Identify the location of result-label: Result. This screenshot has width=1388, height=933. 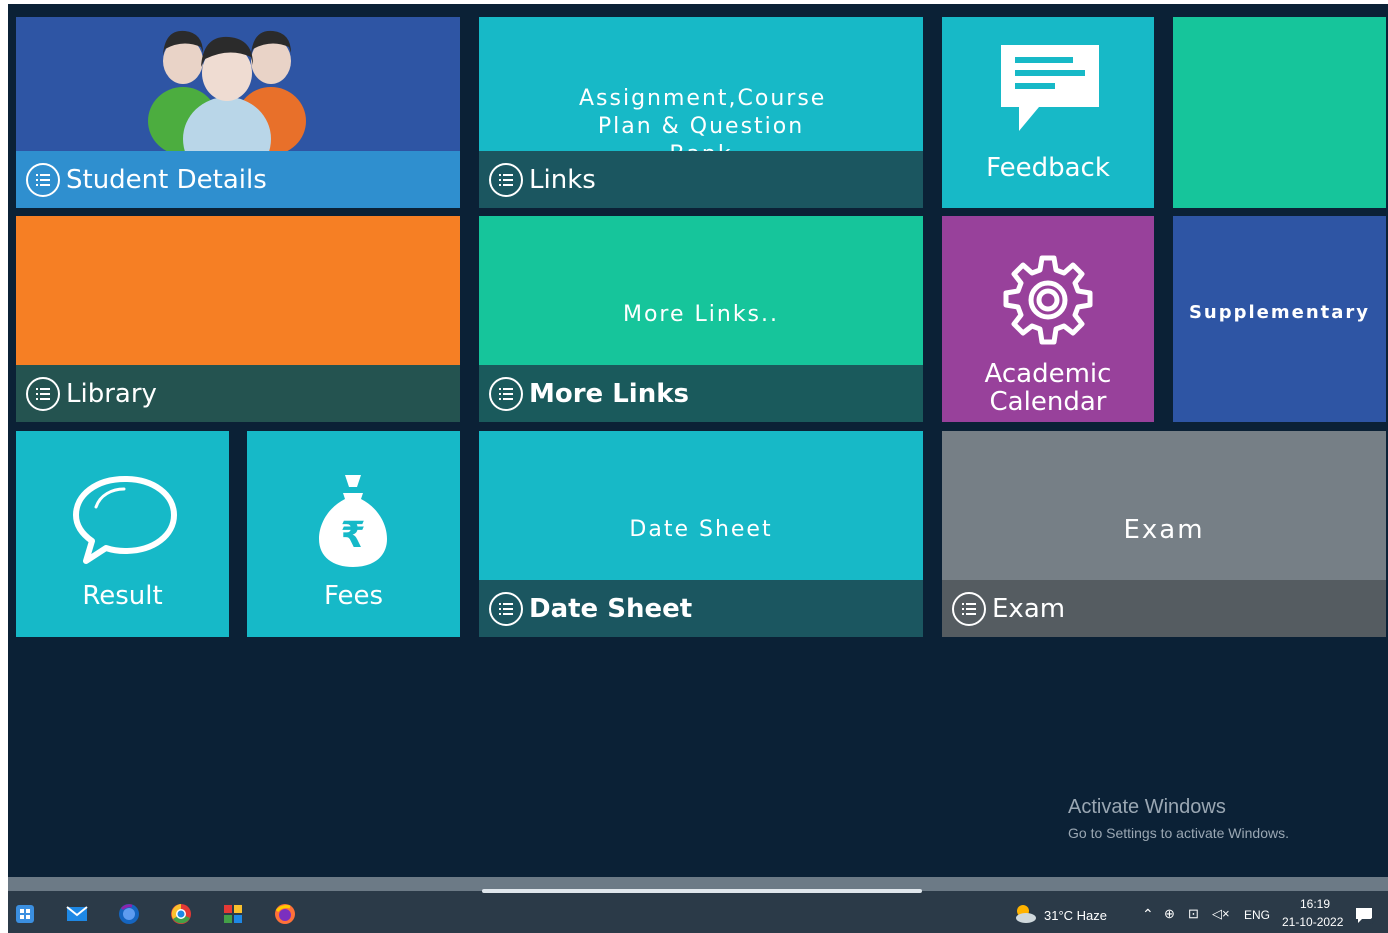
(122, 596).